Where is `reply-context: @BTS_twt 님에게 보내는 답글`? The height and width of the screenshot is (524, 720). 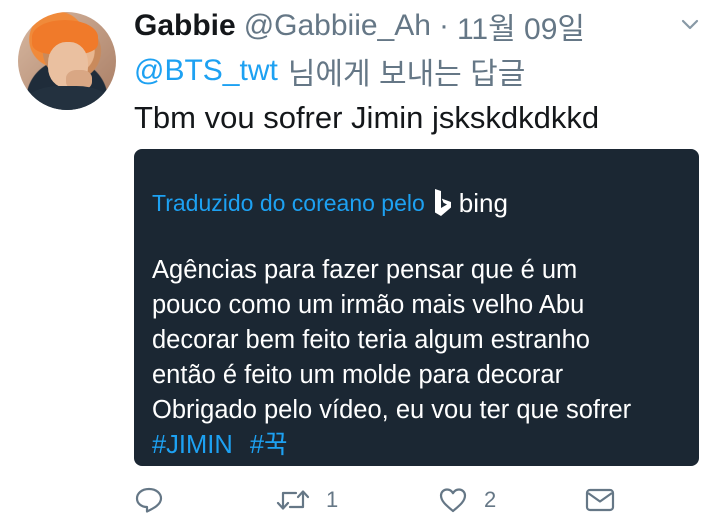 reply-context: @BTS_twt 님에게 보내는 답글 is located at coordinates (329, 71).